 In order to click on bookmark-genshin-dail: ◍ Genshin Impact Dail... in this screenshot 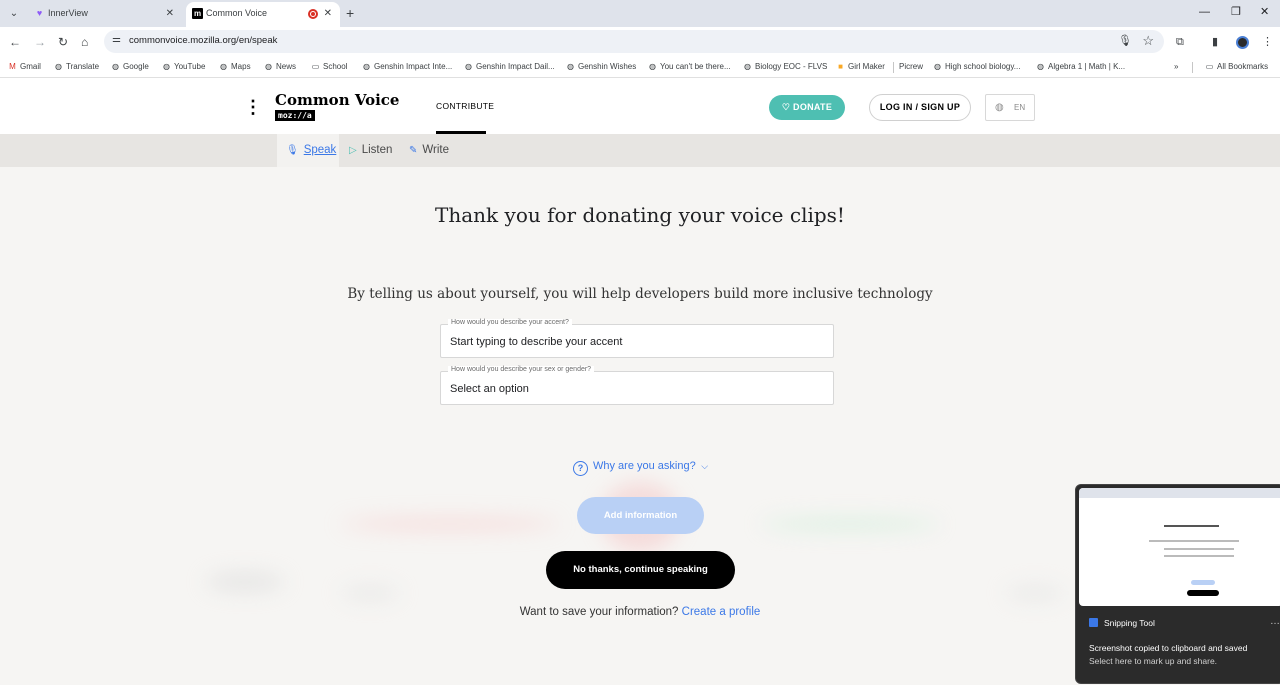, I will do `click(509, 67)`.